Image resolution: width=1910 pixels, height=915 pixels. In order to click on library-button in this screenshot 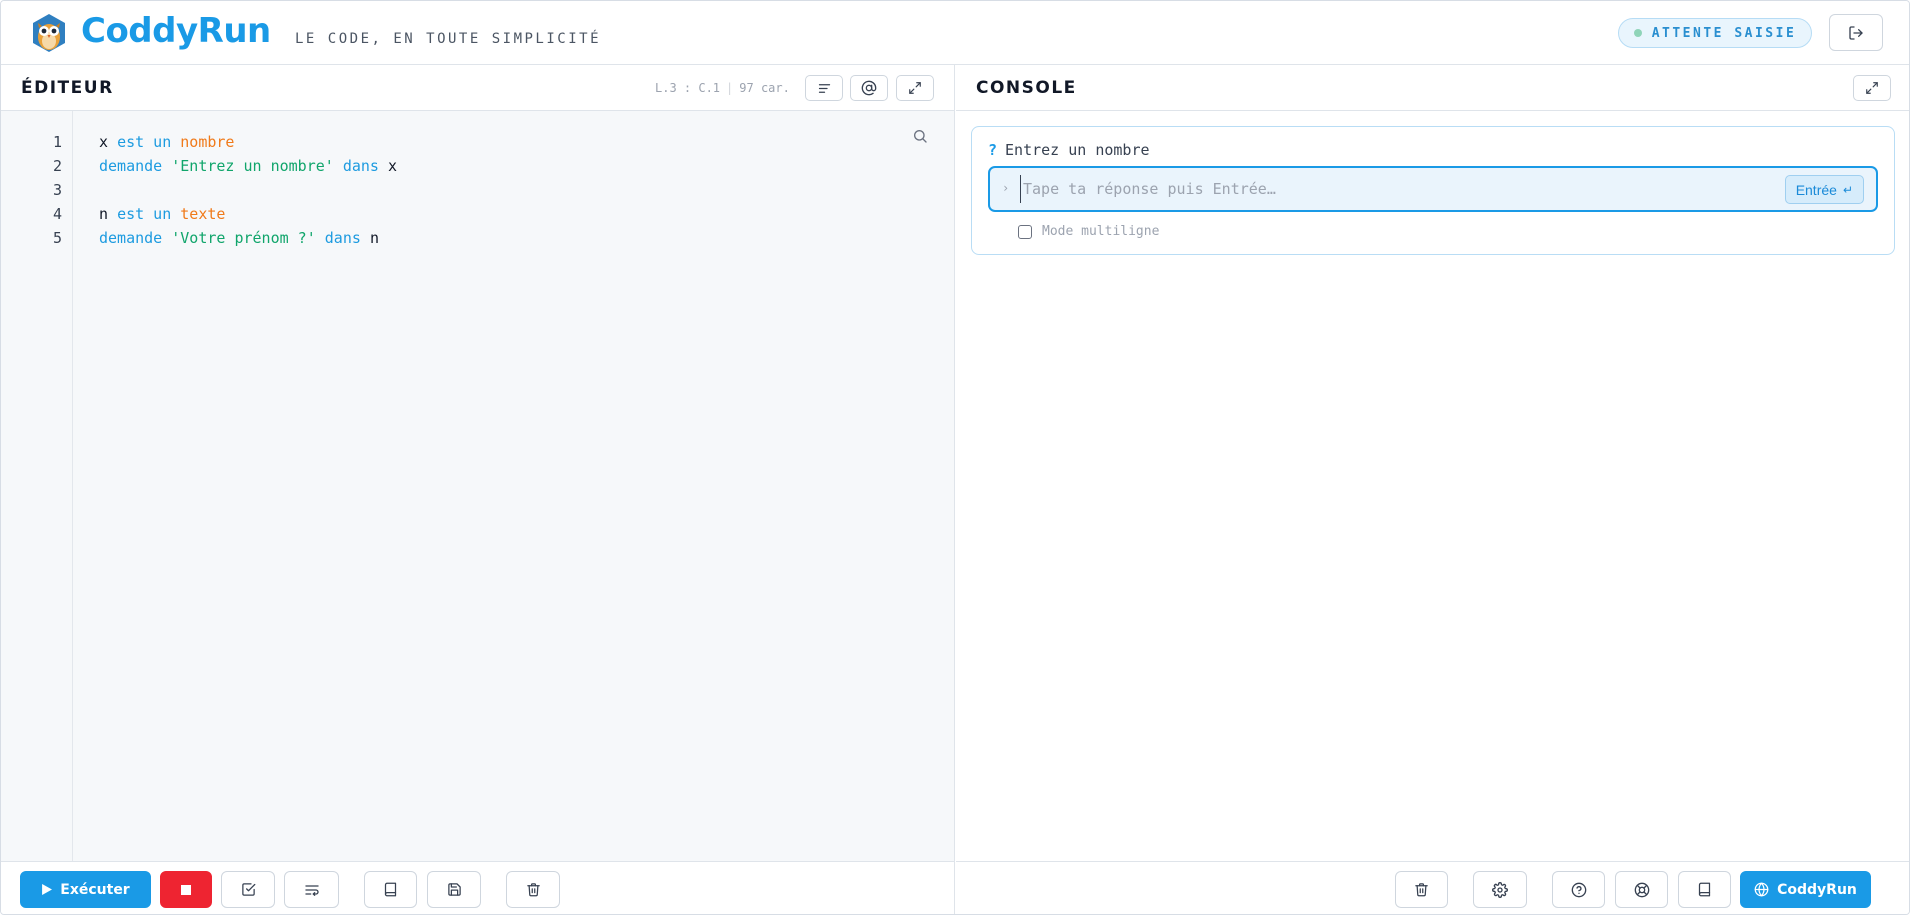, I will do `click(390, 889)`.